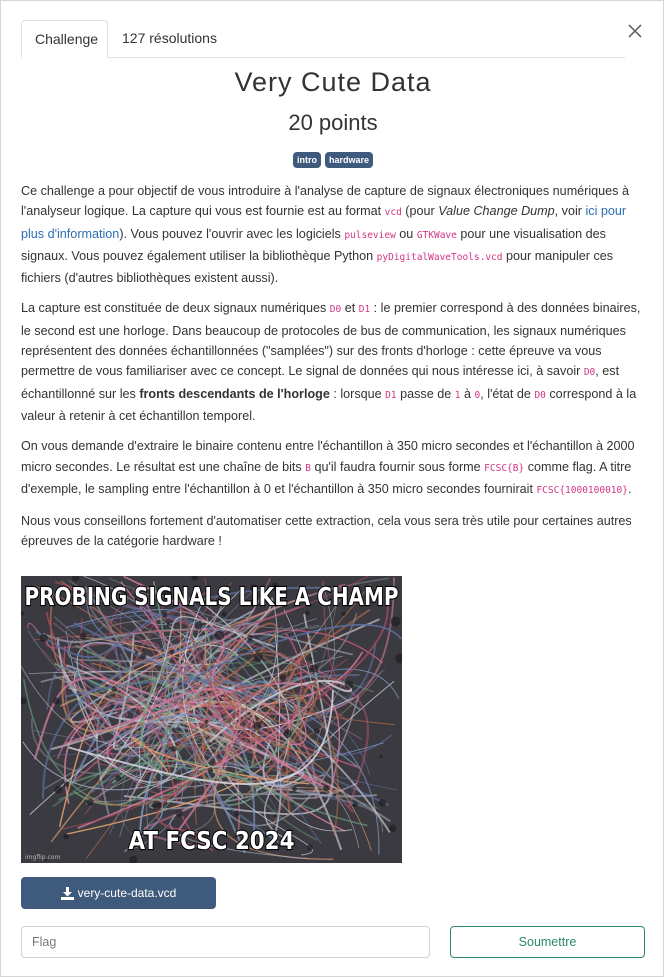 Image resolution: width=664 pixels, height=977 pixels. Describe the element at coordinates (64, 39) in the screenshot. I see `tab-challenge: Challenge` at that location.